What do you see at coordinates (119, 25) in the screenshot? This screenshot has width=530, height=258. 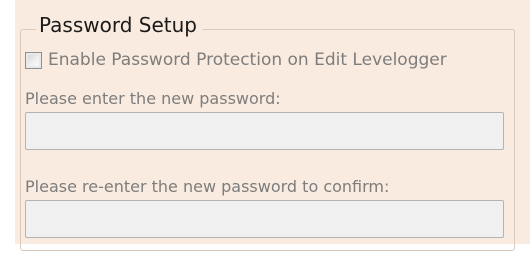 I see `group-title: Password Setup` at bounding box center [119, 25].